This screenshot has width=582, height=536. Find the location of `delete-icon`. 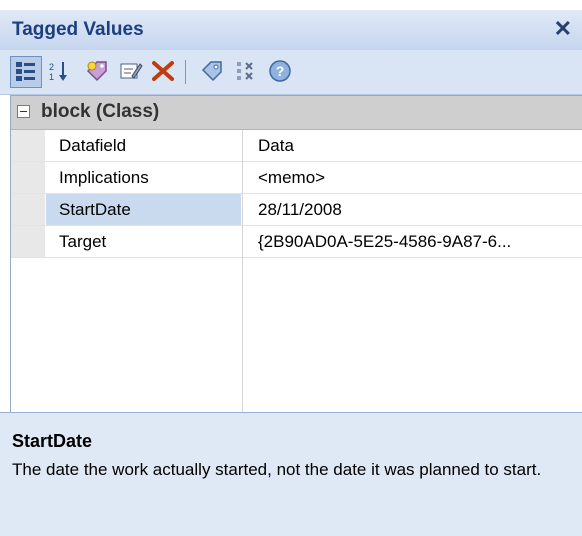

delete-icon is located at coordinates (163, 71).